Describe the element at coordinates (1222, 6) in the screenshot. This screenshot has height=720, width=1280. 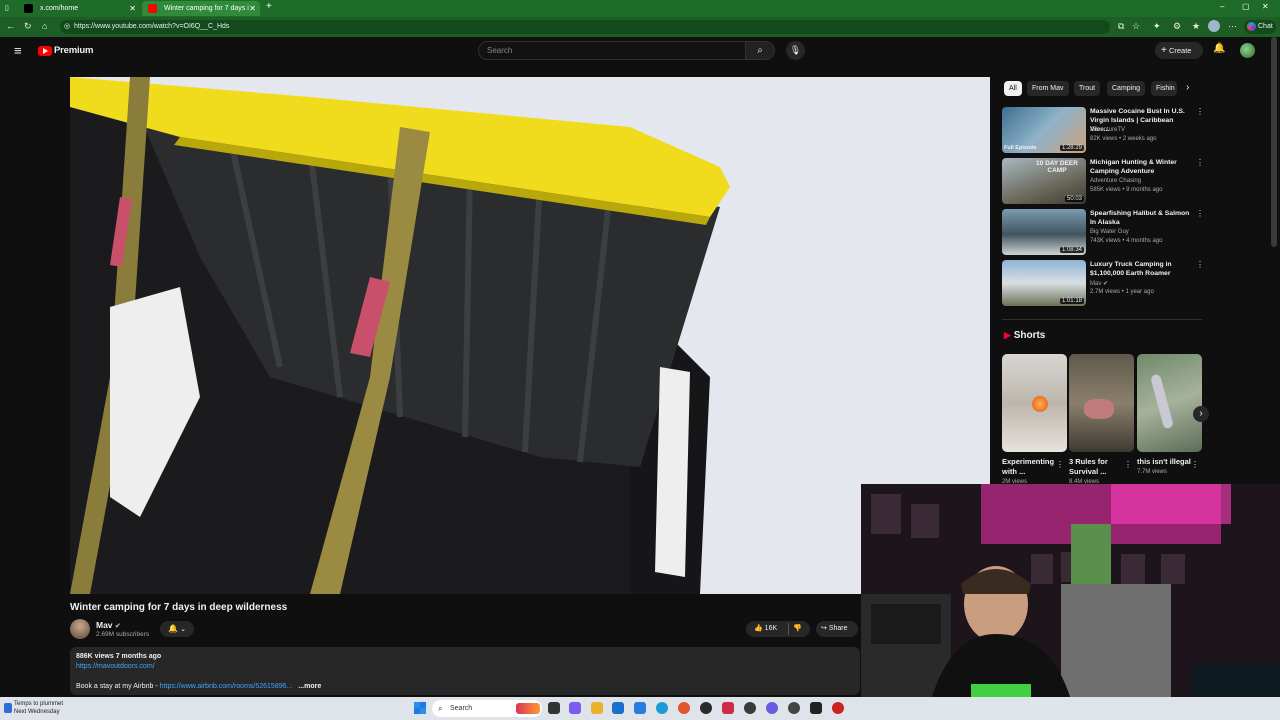
I see `minimize-icon: –` at that location.